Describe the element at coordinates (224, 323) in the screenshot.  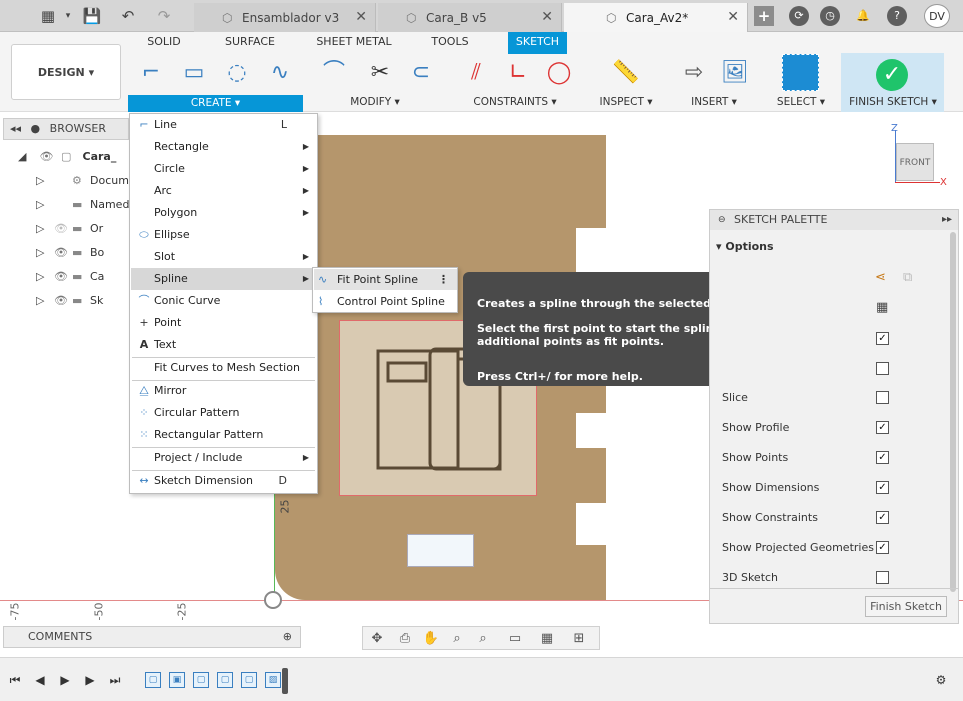
I see `menu-item-point: + Point` at that location.